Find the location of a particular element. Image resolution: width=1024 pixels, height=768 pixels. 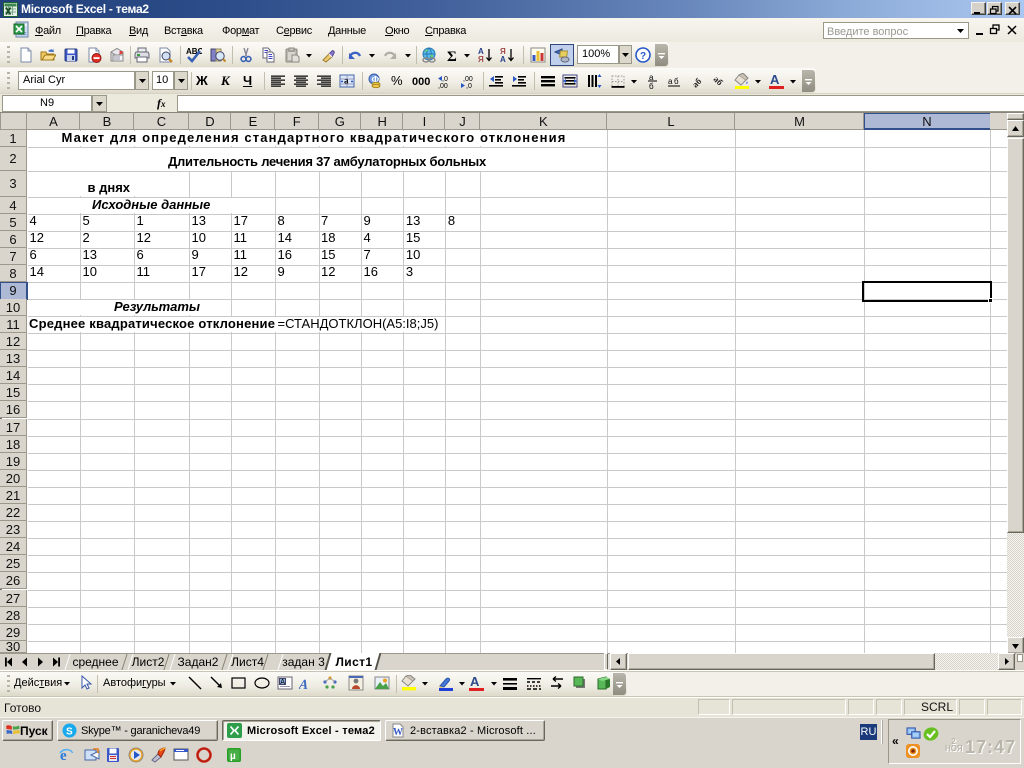

svg-text: а is located at coordinates (670, 81).